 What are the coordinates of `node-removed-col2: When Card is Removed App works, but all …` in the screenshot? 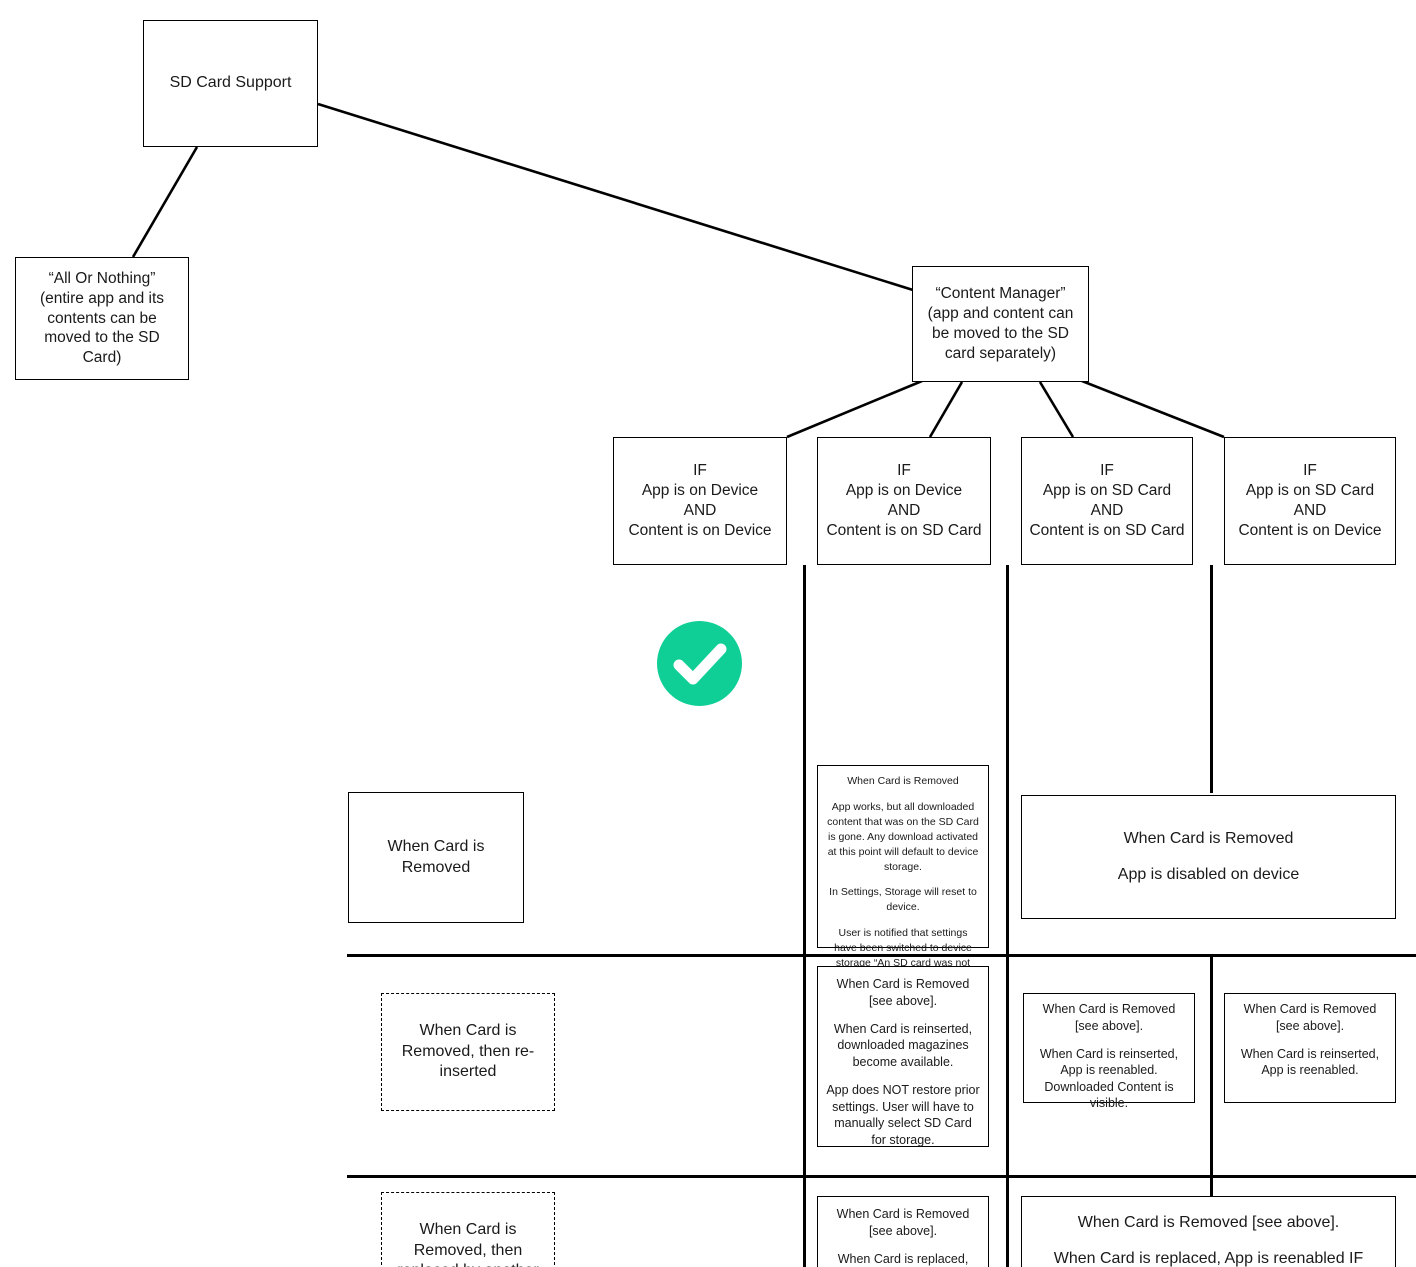 It's located at (903, 874).